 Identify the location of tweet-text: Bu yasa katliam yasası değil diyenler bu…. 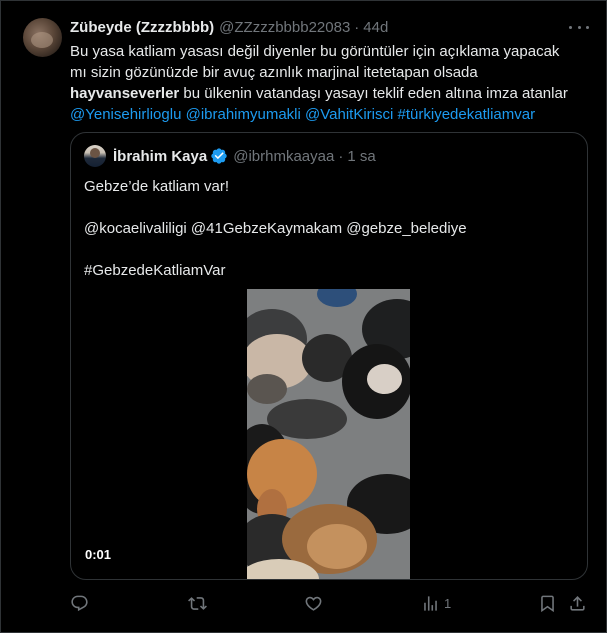
(330, 83).